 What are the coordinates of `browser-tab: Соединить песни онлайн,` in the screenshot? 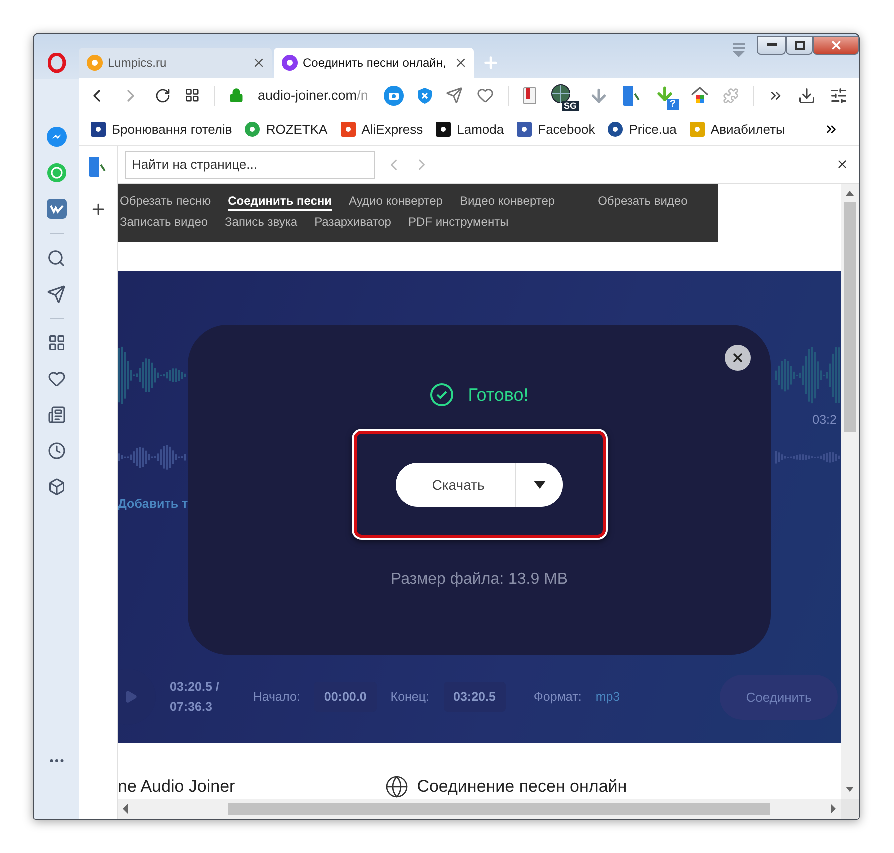 It's located at (374, 63).